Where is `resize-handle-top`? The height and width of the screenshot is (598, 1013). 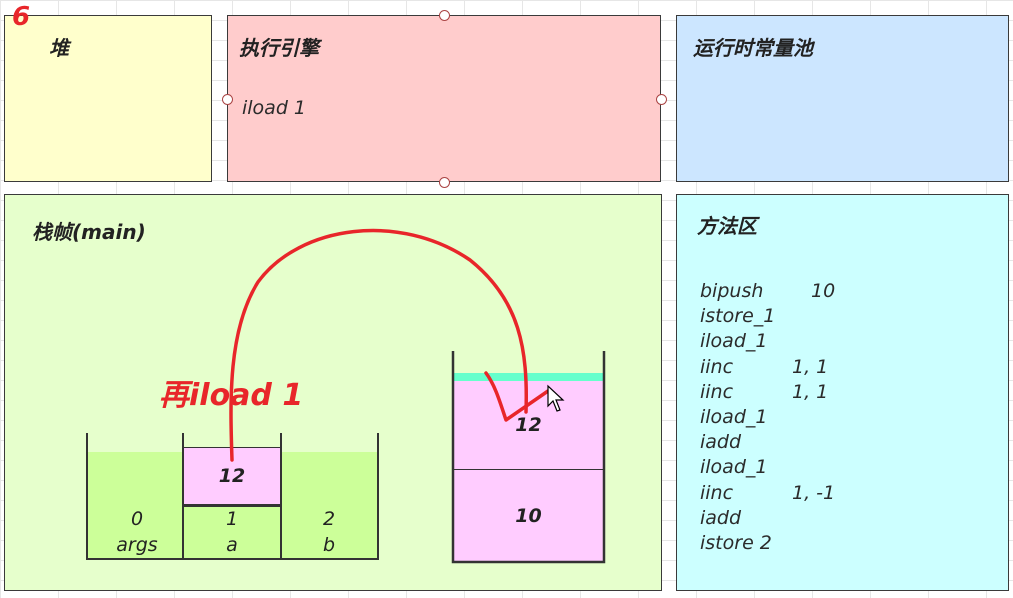
resize-handle-top is located at coordinates (444, 15).